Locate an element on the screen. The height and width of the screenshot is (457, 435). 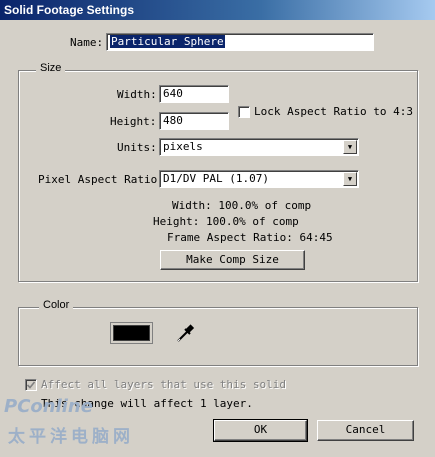
affect-all-label: Affect all layers that use this solid is located at coordinates (164, 384).